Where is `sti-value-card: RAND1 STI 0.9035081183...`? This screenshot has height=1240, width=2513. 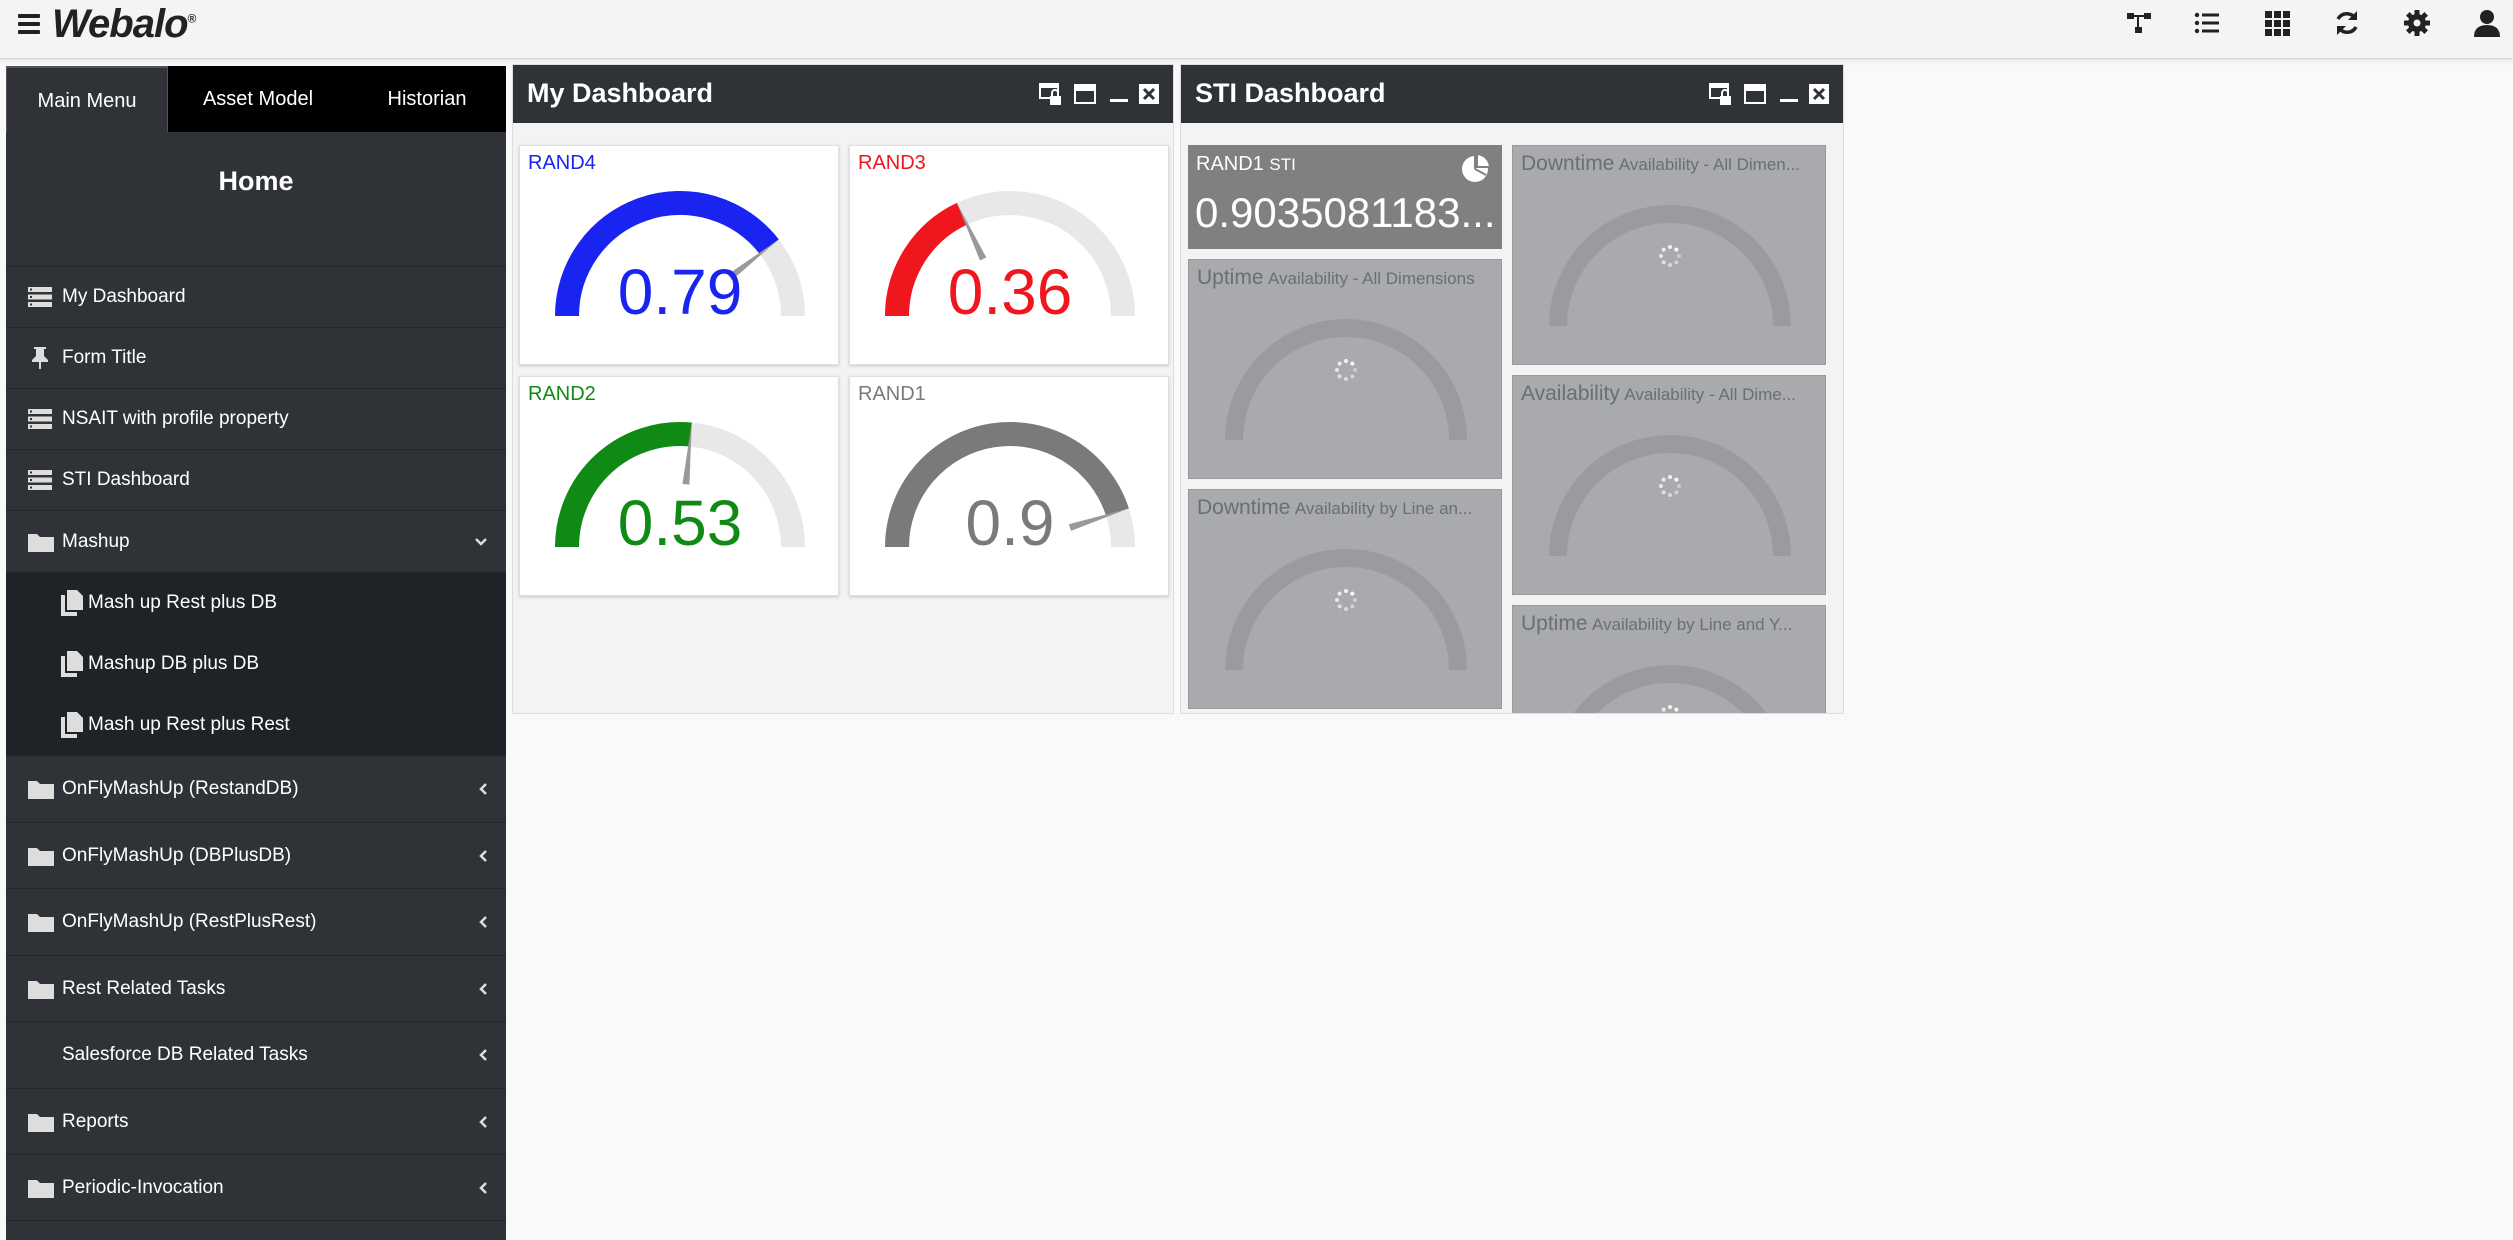
sti-value-card: RAND1 STI 0.9035081183... is located at coordinates (1345, 197).